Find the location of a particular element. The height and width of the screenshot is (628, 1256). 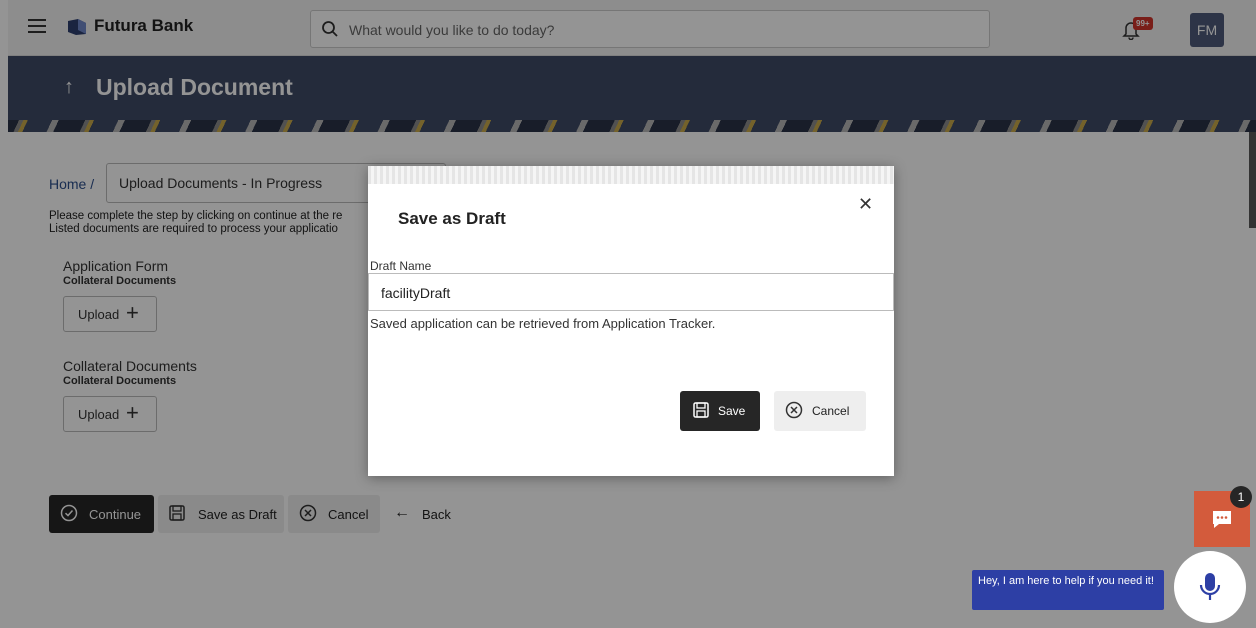

voice-assistant-button is located at coordinates (1210, 587).